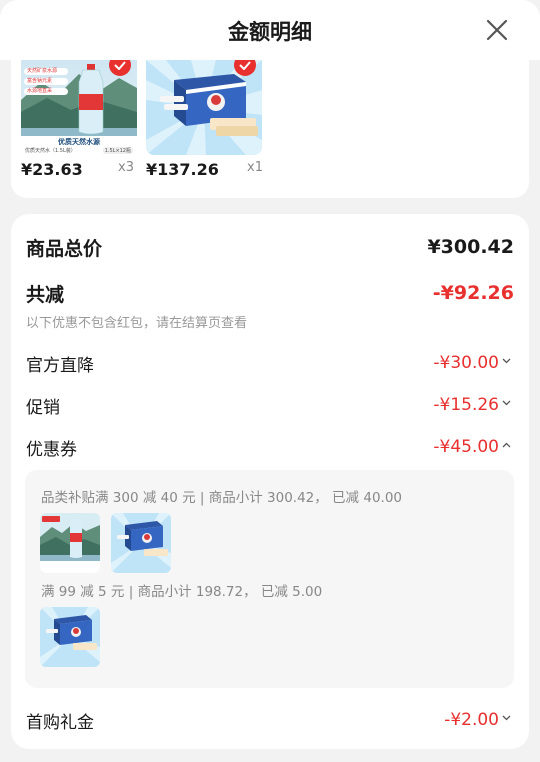  Describe the element at coordinates (182, 169) in the screenshot. I see `product-price: ¥137.26` at that location.